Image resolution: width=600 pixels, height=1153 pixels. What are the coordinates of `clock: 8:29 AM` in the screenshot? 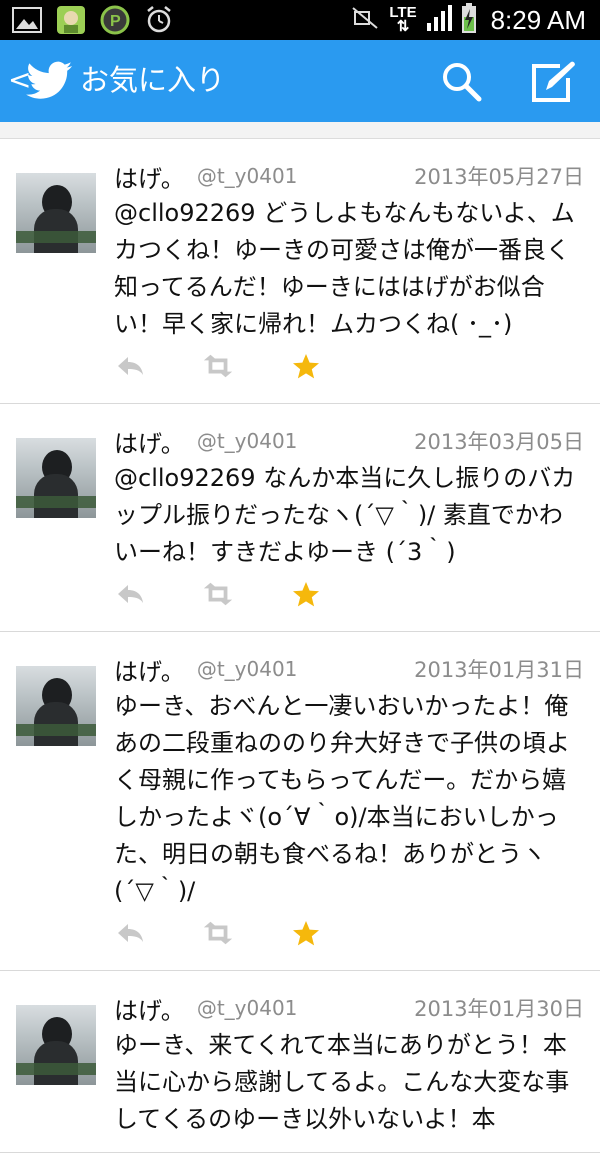 It's located at (538, 19).